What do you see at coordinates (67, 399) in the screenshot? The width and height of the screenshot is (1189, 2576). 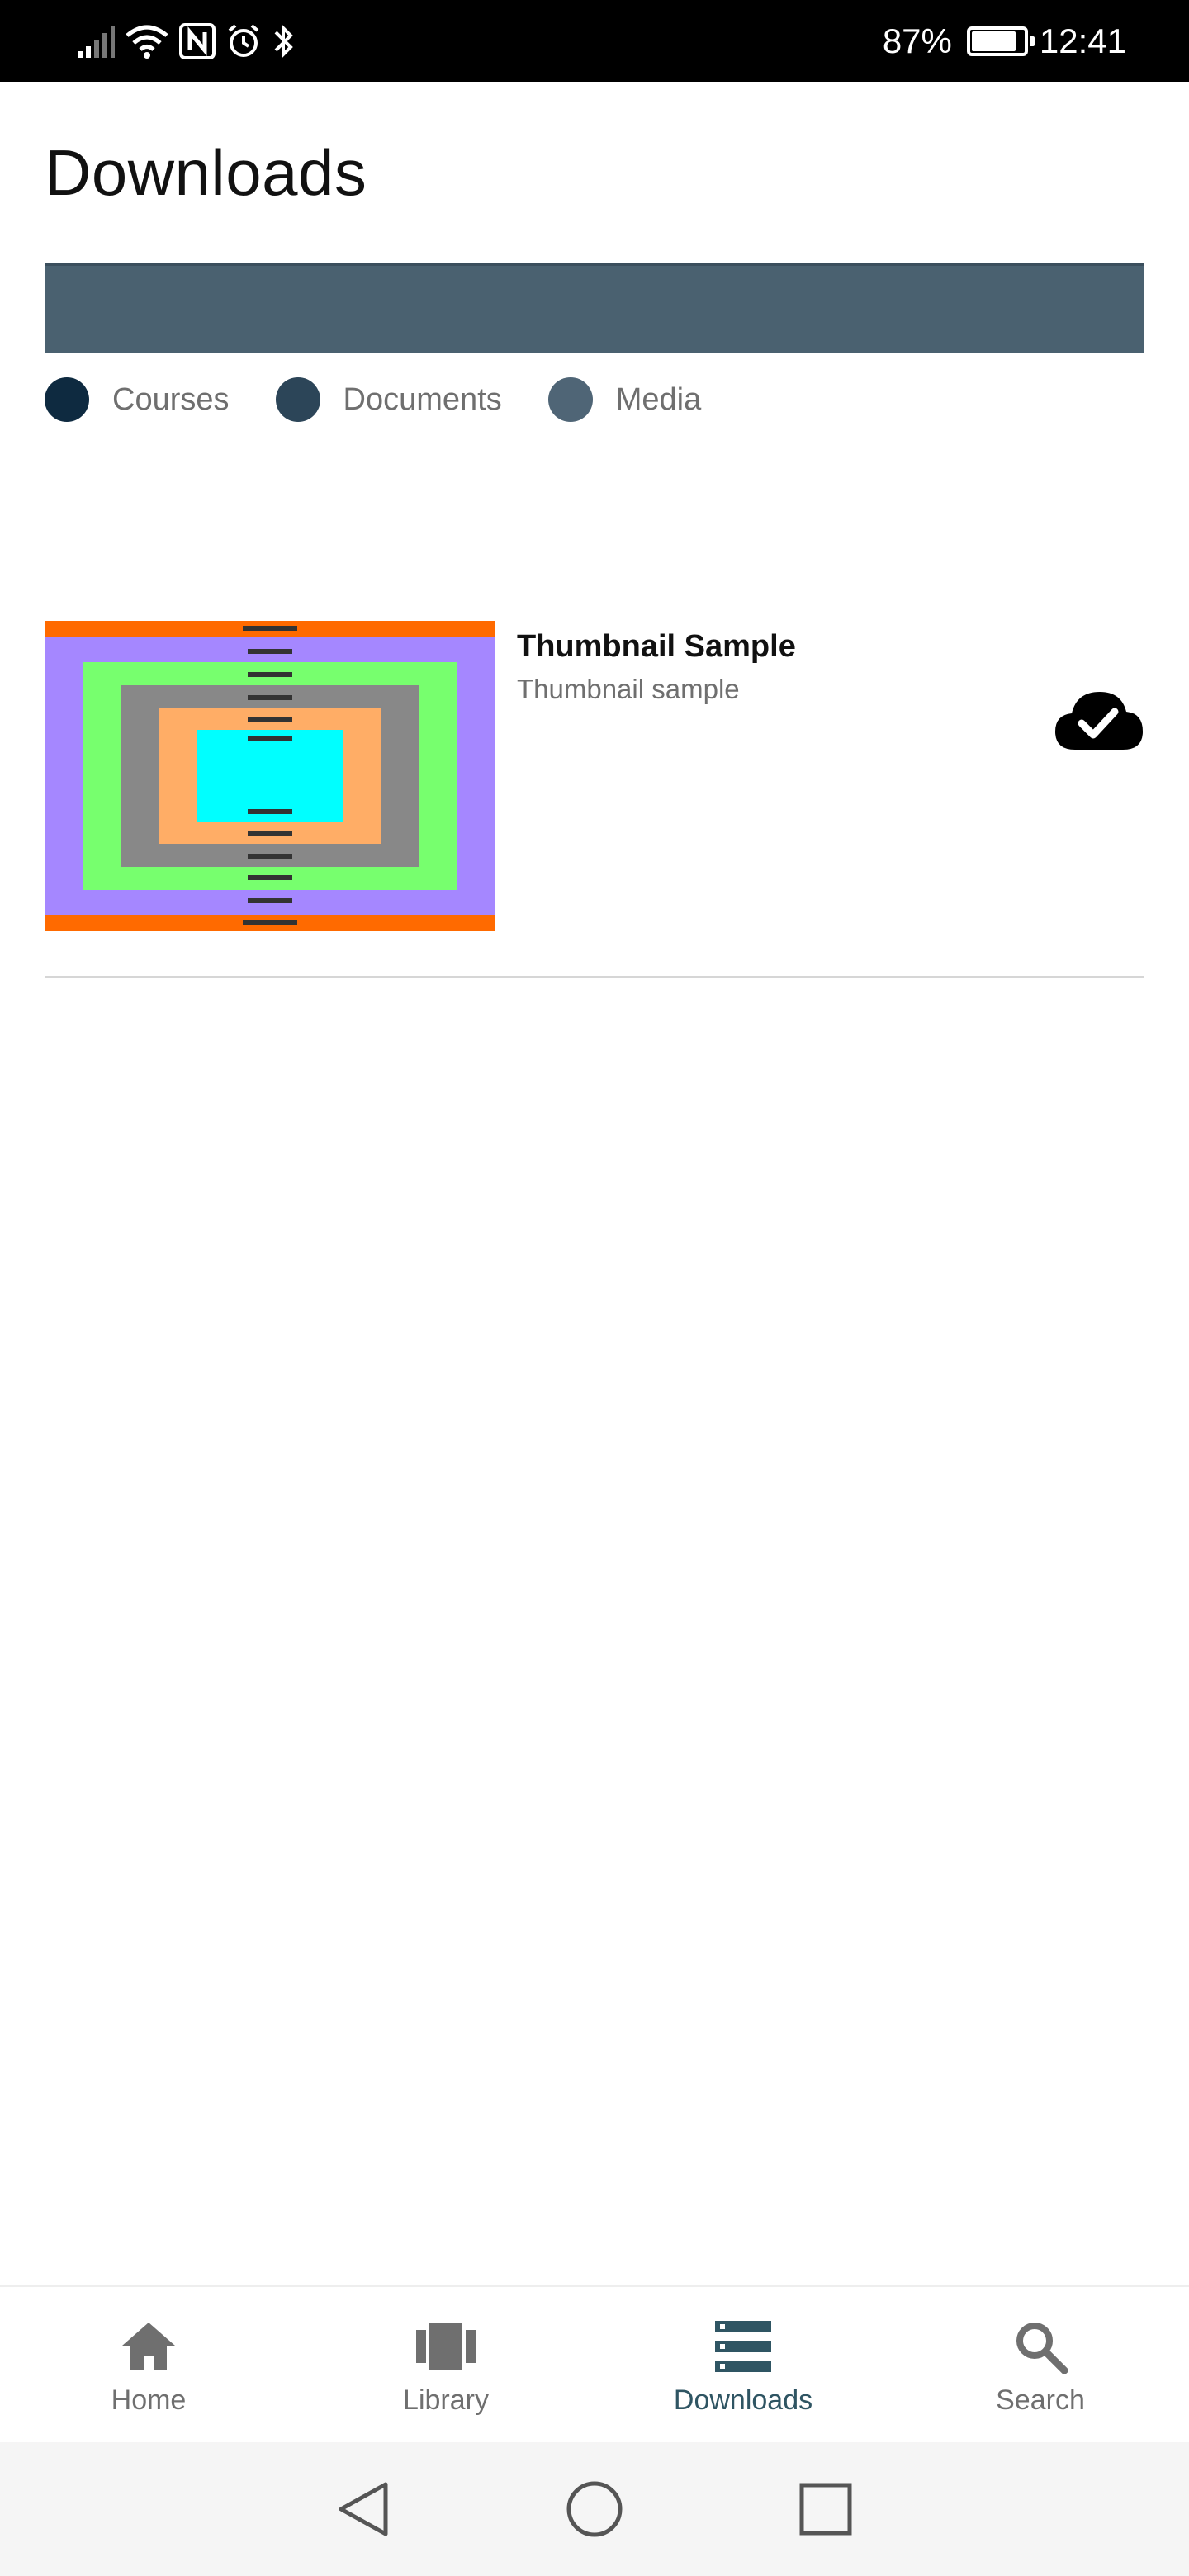 I see `legend-dot-courses` at bounding box center [67, 399].